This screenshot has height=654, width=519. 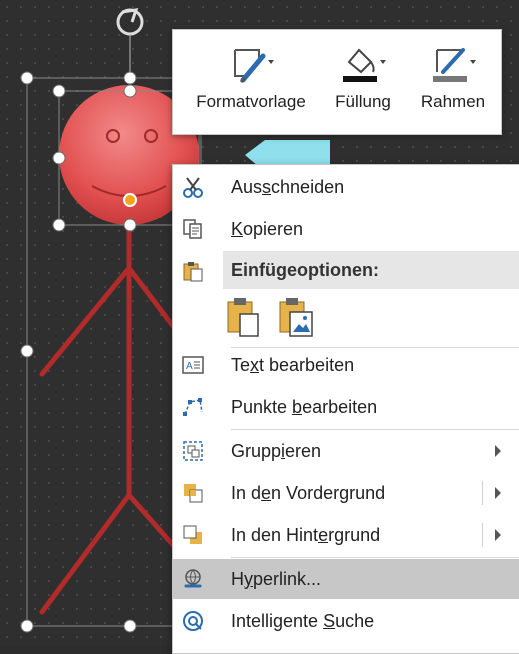 What do you see at coordinates (363, 101) in the screenshot?
I see `fill-label: Füllung` at bounding box center [363, 101].